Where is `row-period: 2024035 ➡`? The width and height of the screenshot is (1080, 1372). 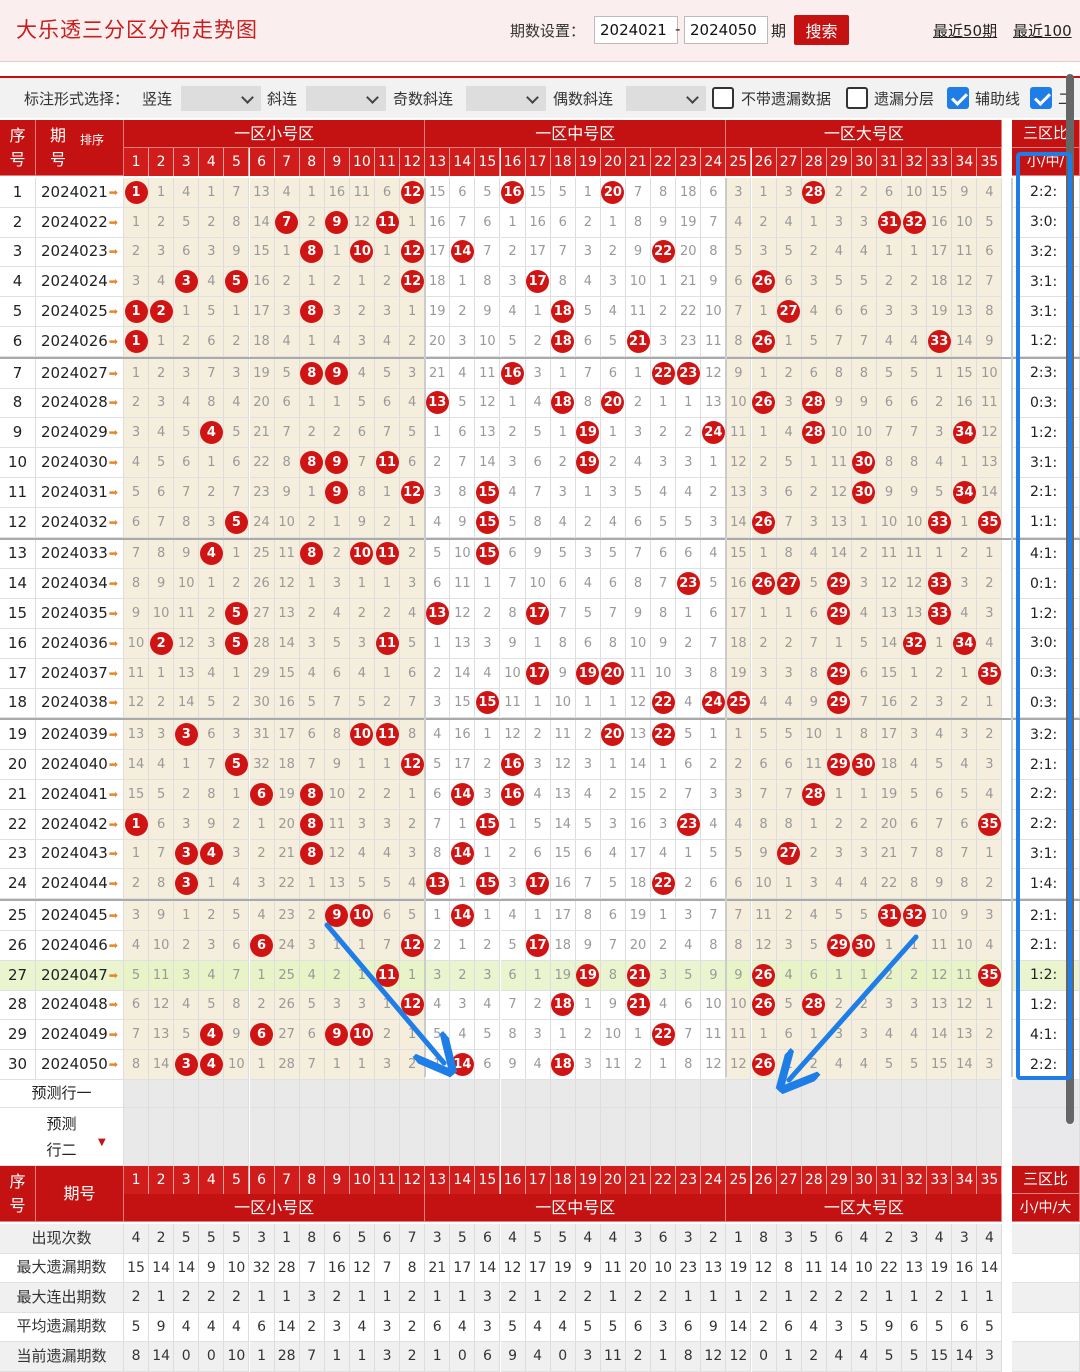
row-period: 2024035 ➡ is located at coordinates (80, 614).